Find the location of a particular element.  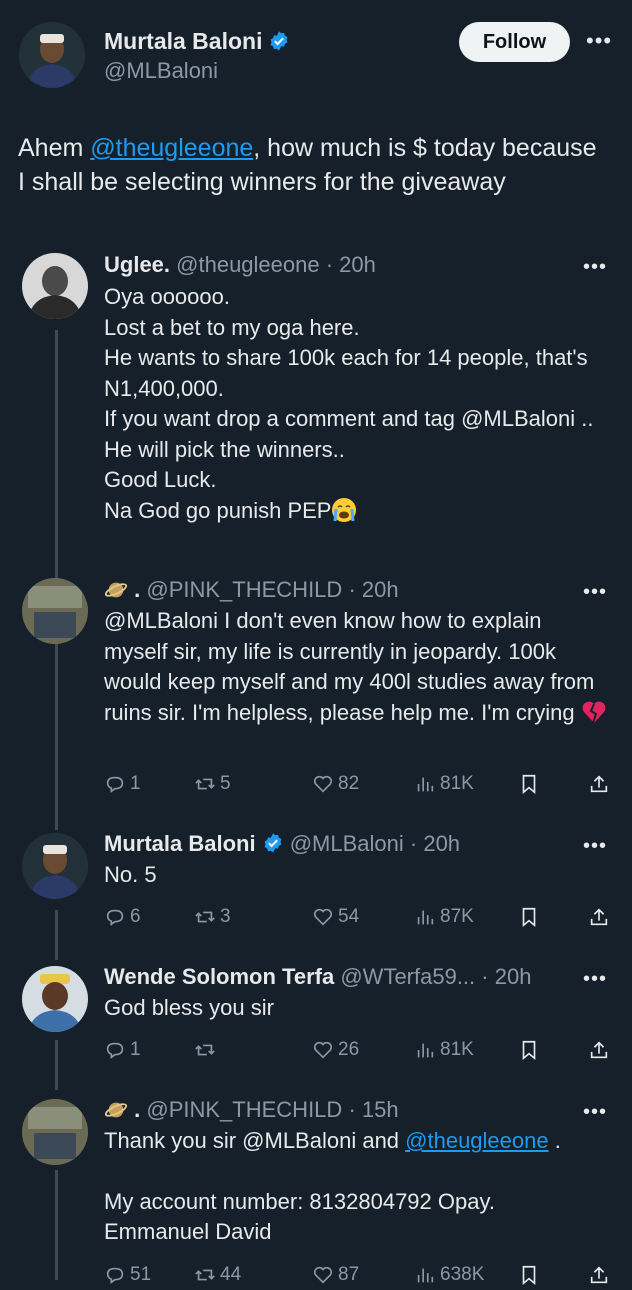

uglee-avatar is located at coordinates (55, 286).